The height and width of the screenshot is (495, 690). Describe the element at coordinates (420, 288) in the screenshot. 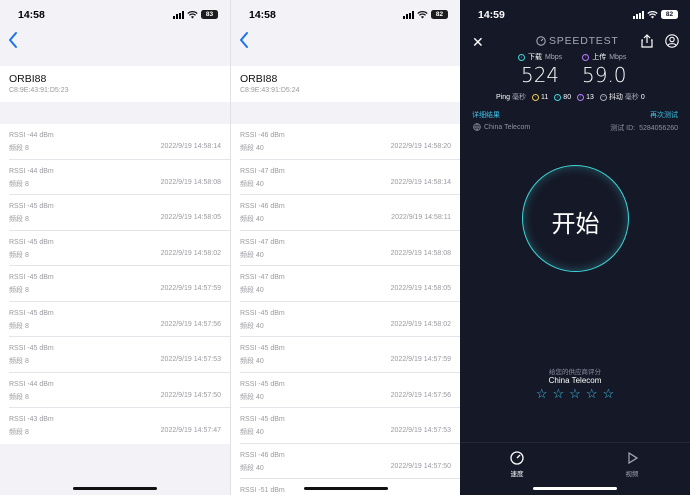

I see `timestamp: 2022/9/19 14:58:05` at that location.